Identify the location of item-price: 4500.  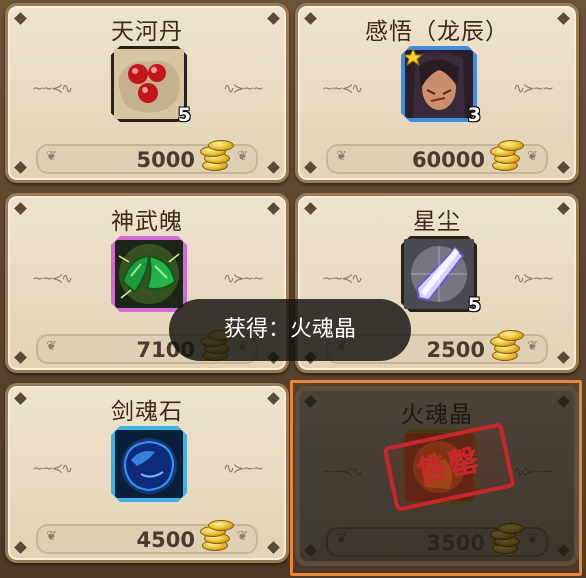
(165, 540).